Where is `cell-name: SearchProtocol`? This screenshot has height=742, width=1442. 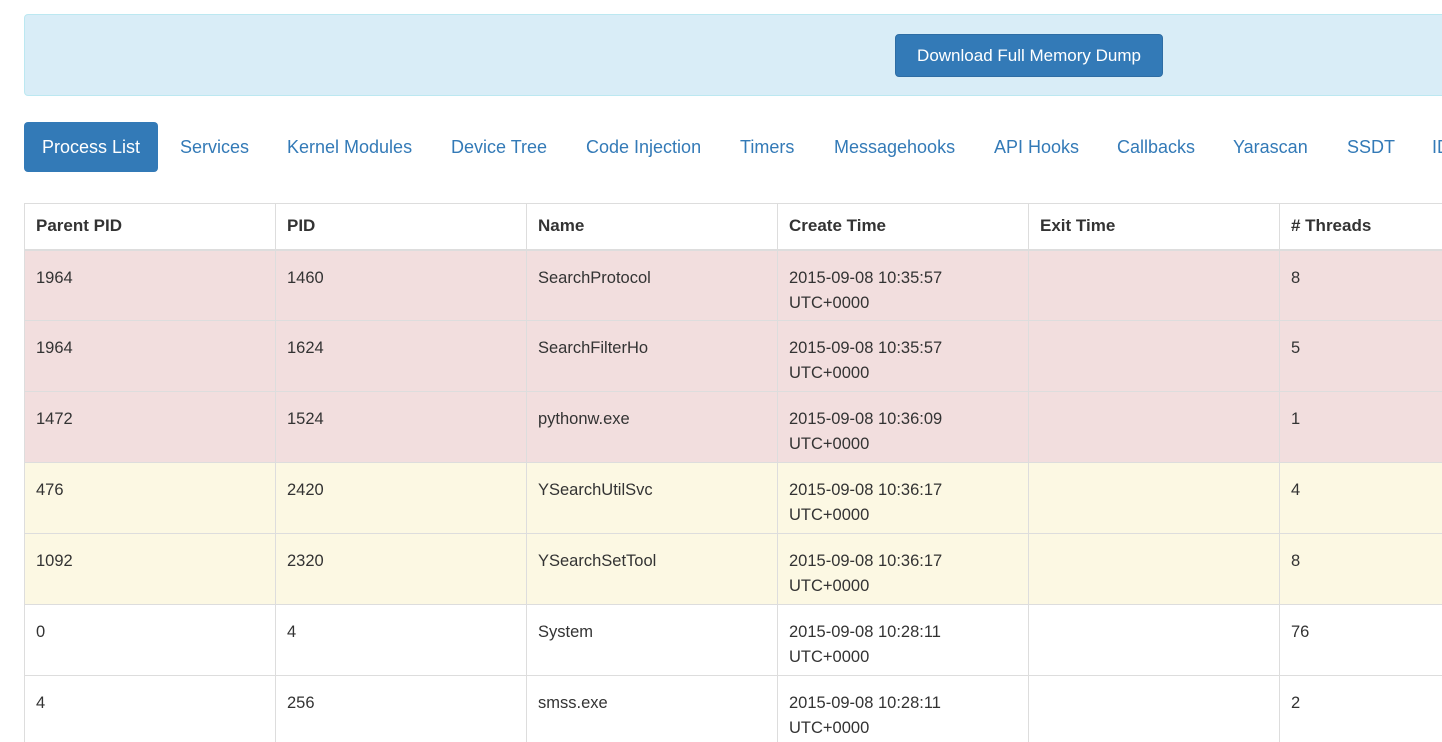 cell-name: SearchProtocol is located at coordinates (652, 285).